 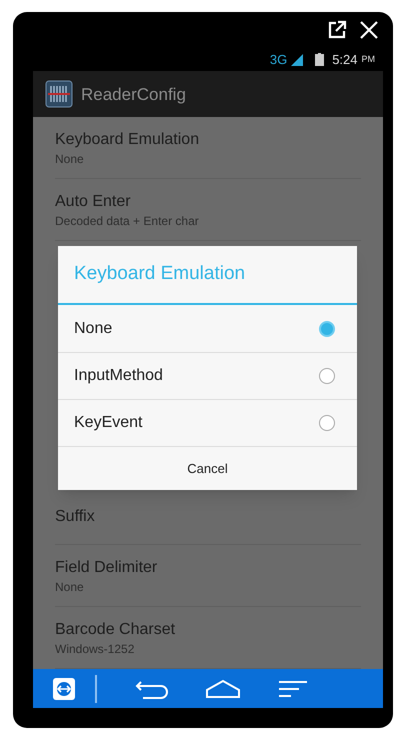 I want to click on setting-summary: Decoded data + Enter char, so click(x=127, y=220).